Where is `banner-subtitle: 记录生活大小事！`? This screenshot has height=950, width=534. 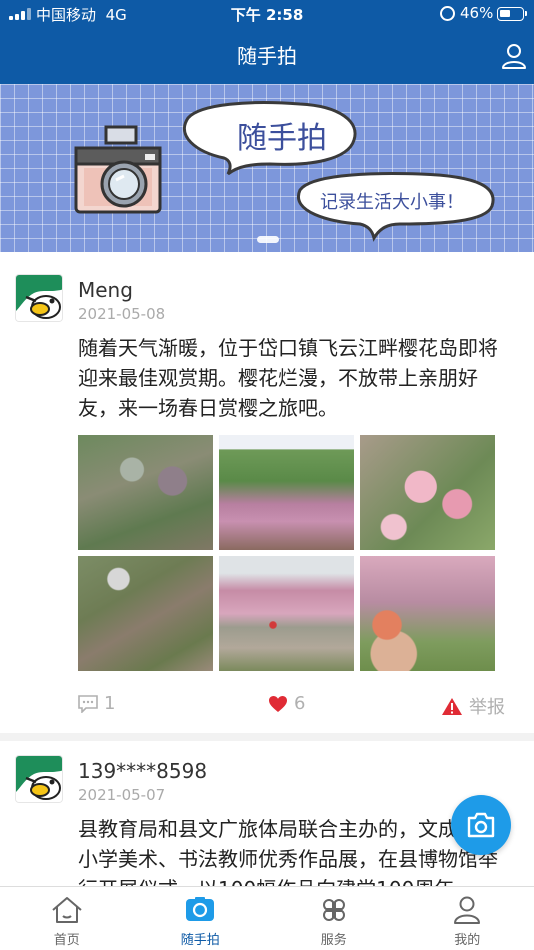
banner-subtitle: 记录生活大小事！ is located at coordinates (392, 202).